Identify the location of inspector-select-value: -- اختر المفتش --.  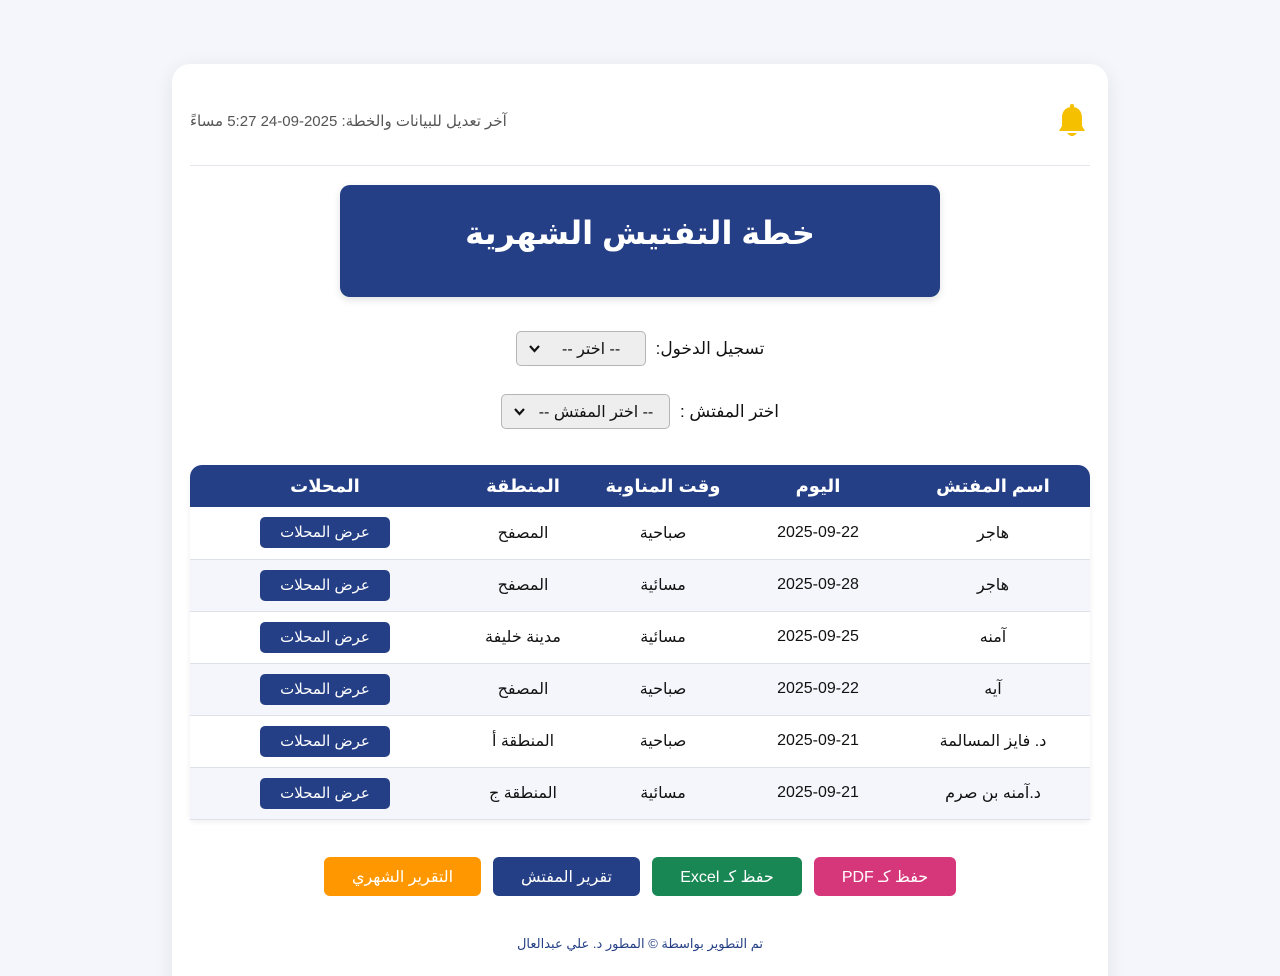
(596, 412).